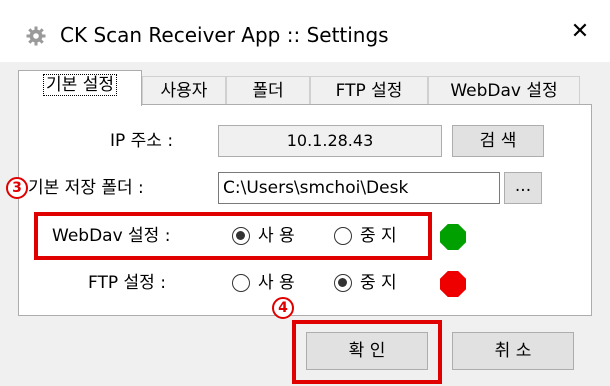 The width and height of the screenshot is (610, 386). What do you see at coordinates (283, 308) in the screenshot?
I see `annotation-marker-4: 4` at bounding box center [283, 308].